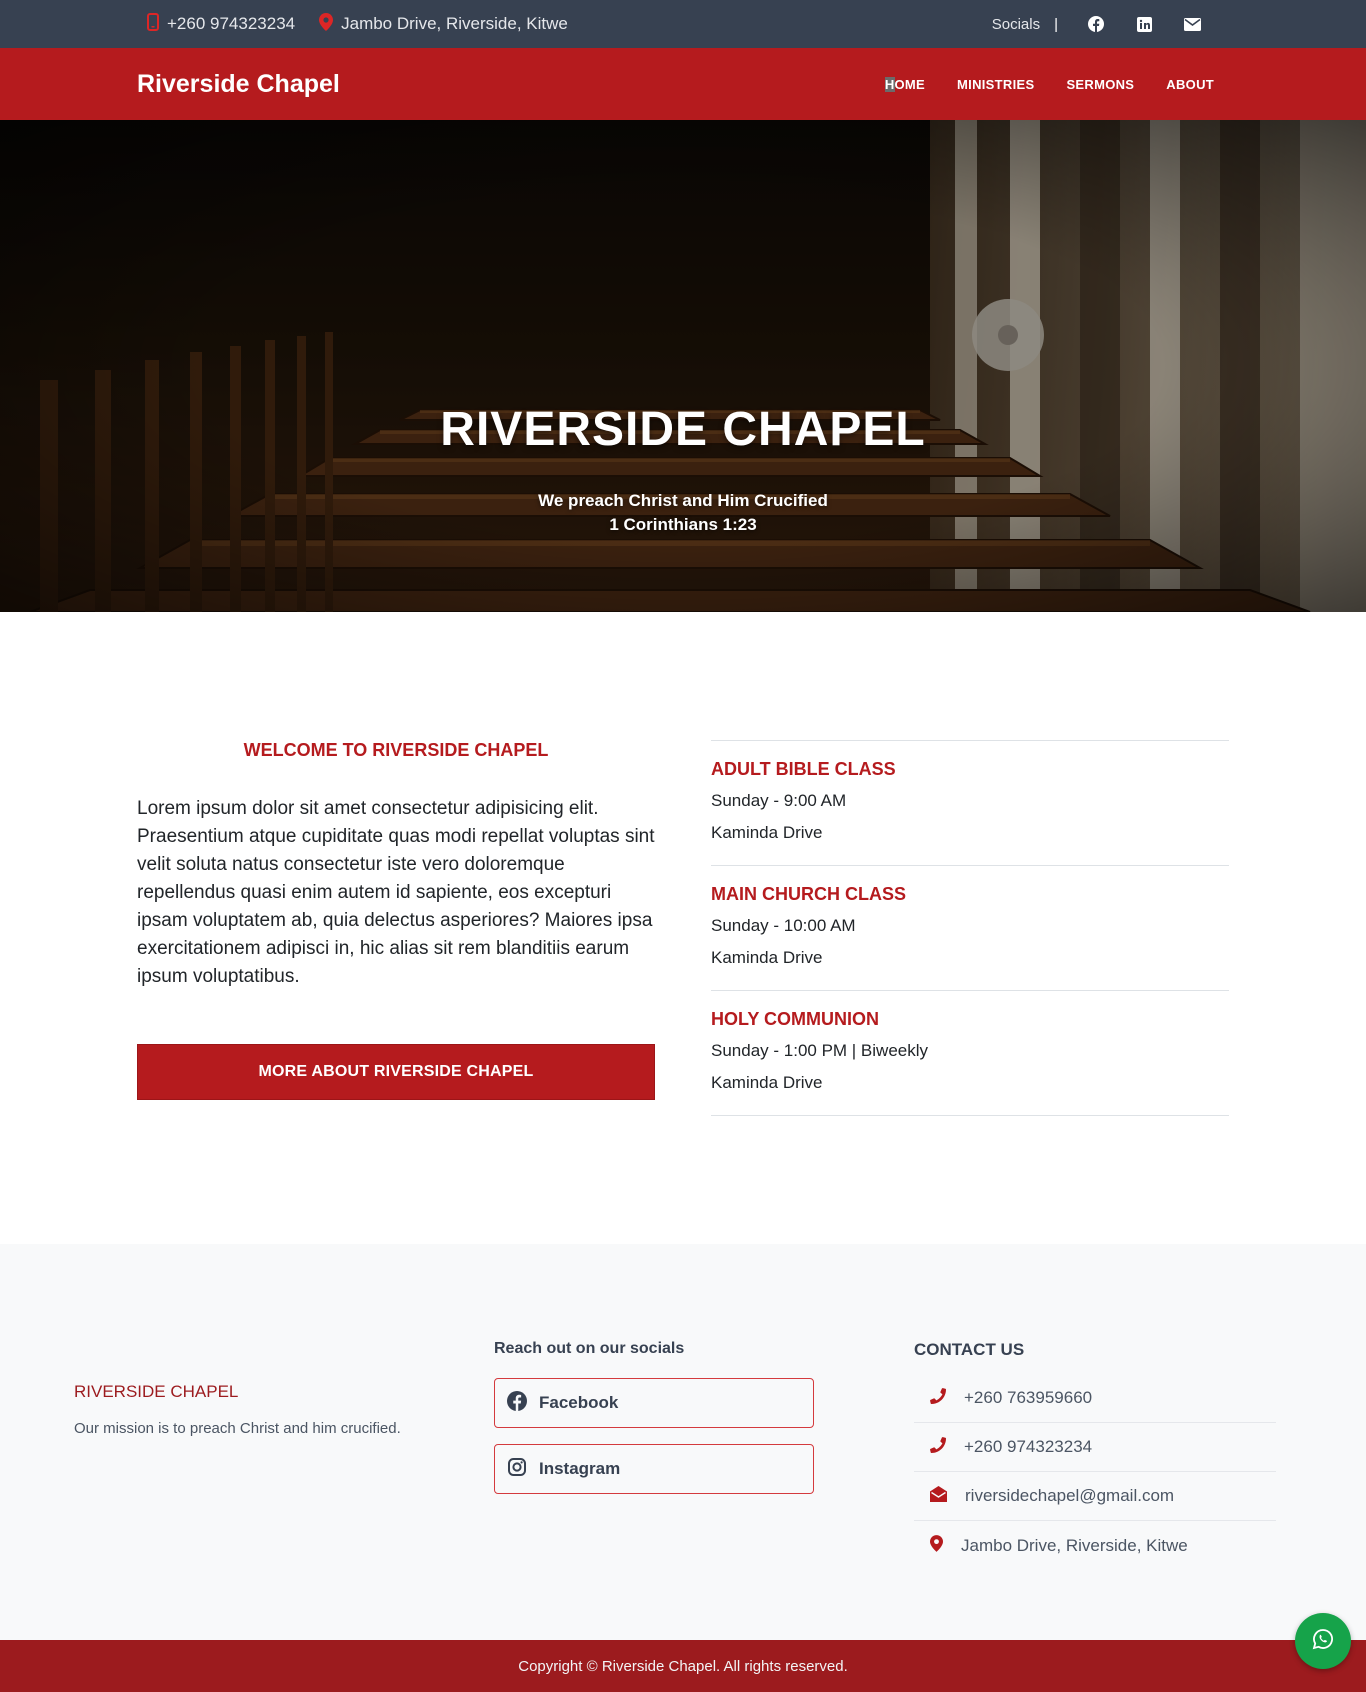 Image resolution: width=1366 pixels, height=1692 pixels. I want to click on contact-phone-2: +260 974323234, so click(1095, 1447).